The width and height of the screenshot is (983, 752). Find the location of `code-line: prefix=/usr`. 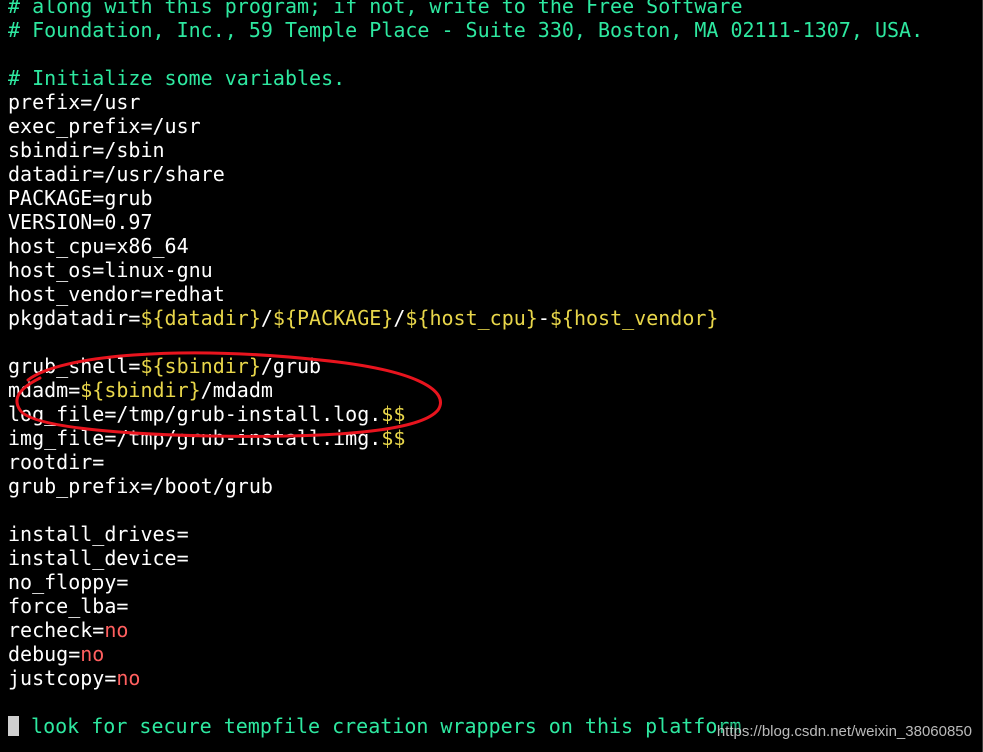

code-line: prefix=/usr is located at coordinates (465, 102).